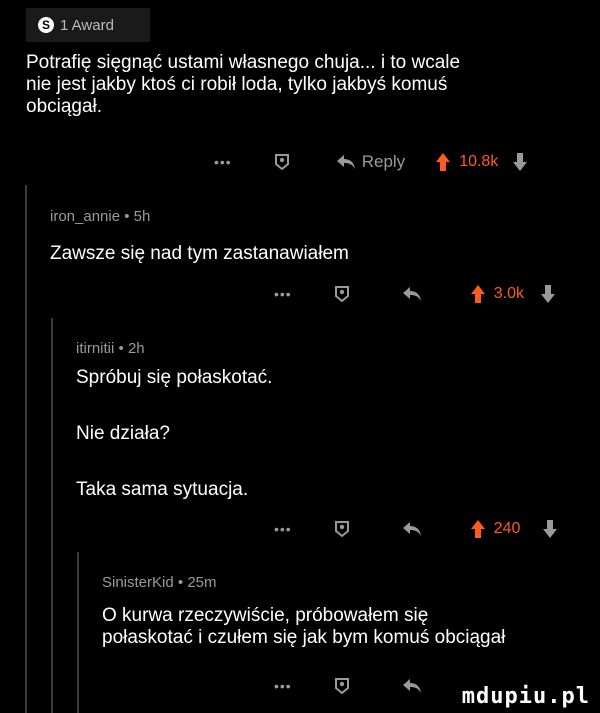 The height and width of the screenshot is (713, 600). What do you see at coordinates (479, 161) in the screenshot?
I see `vote-score: 10.8k` at bounding box center [479, 161].